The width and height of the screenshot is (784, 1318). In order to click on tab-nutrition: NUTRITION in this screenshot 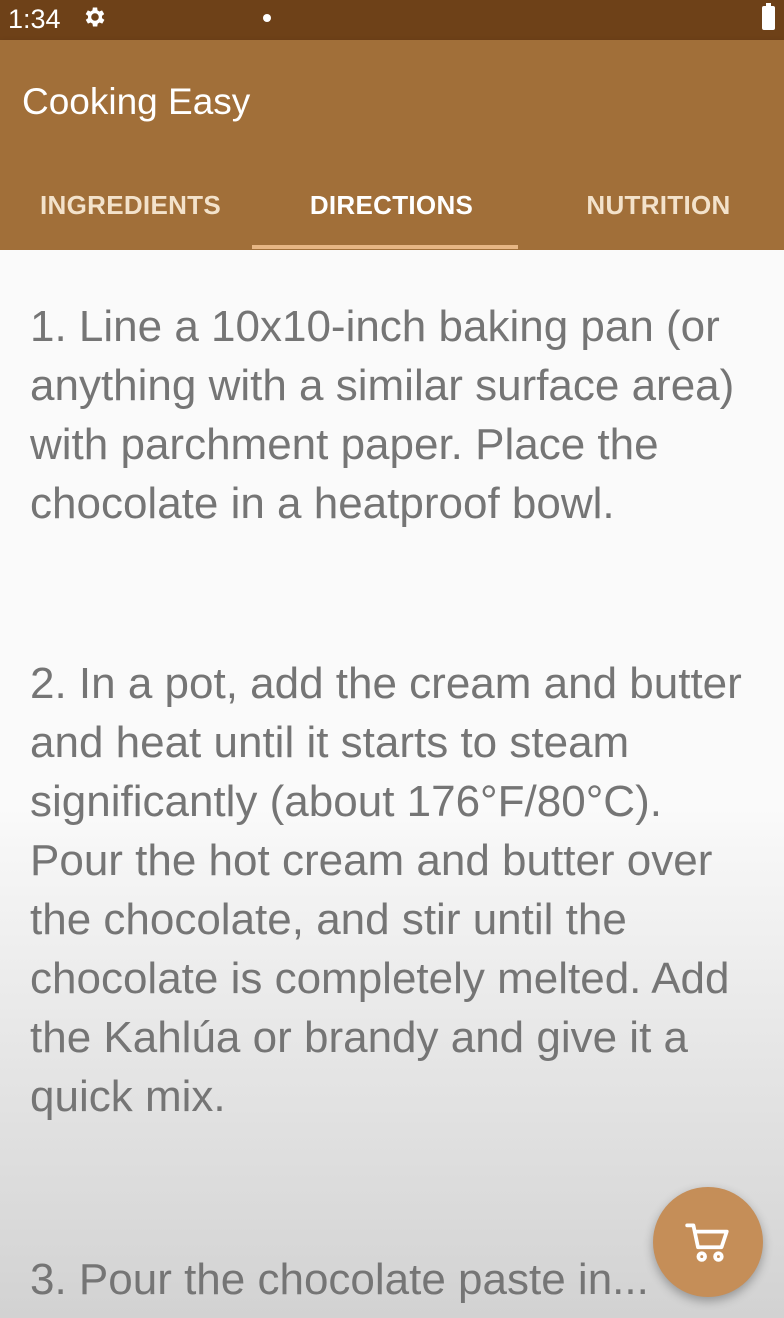, I will do `click(656, 205)`.